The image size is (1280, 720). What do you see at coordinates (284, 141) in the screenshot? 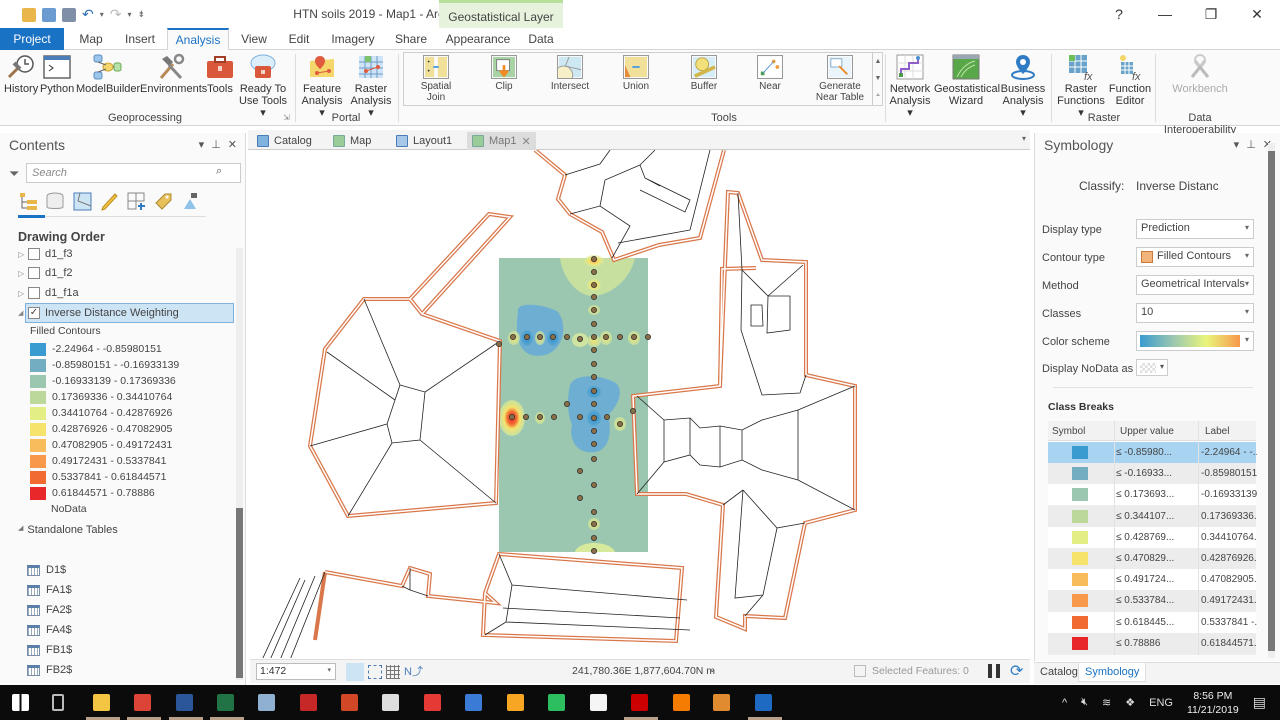
I see `view-tab-catalog: Catalog` at bounding box center [284, 141].